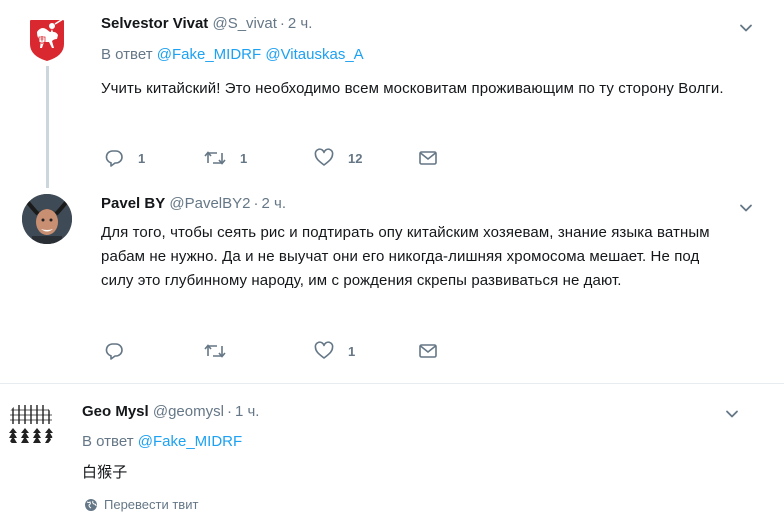 The height and width of the screenshot is (529, 784). Describe the element at coordinates (209, 203) in the screenshot. I see `user-handle: @PavelBY2` at that location.